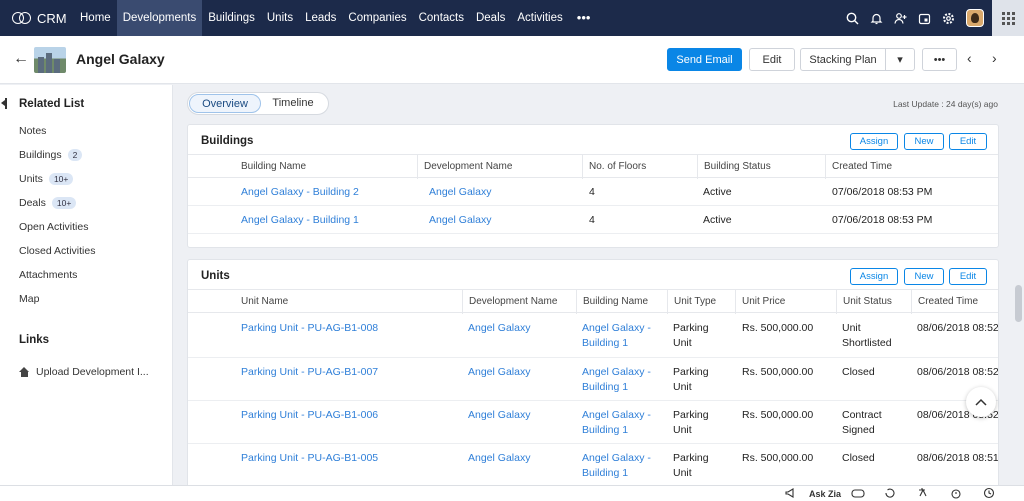  What do you see at coordinates (924, 18) in the screenshot?
I see `calendar-icon` at bounding box center [924, 18].